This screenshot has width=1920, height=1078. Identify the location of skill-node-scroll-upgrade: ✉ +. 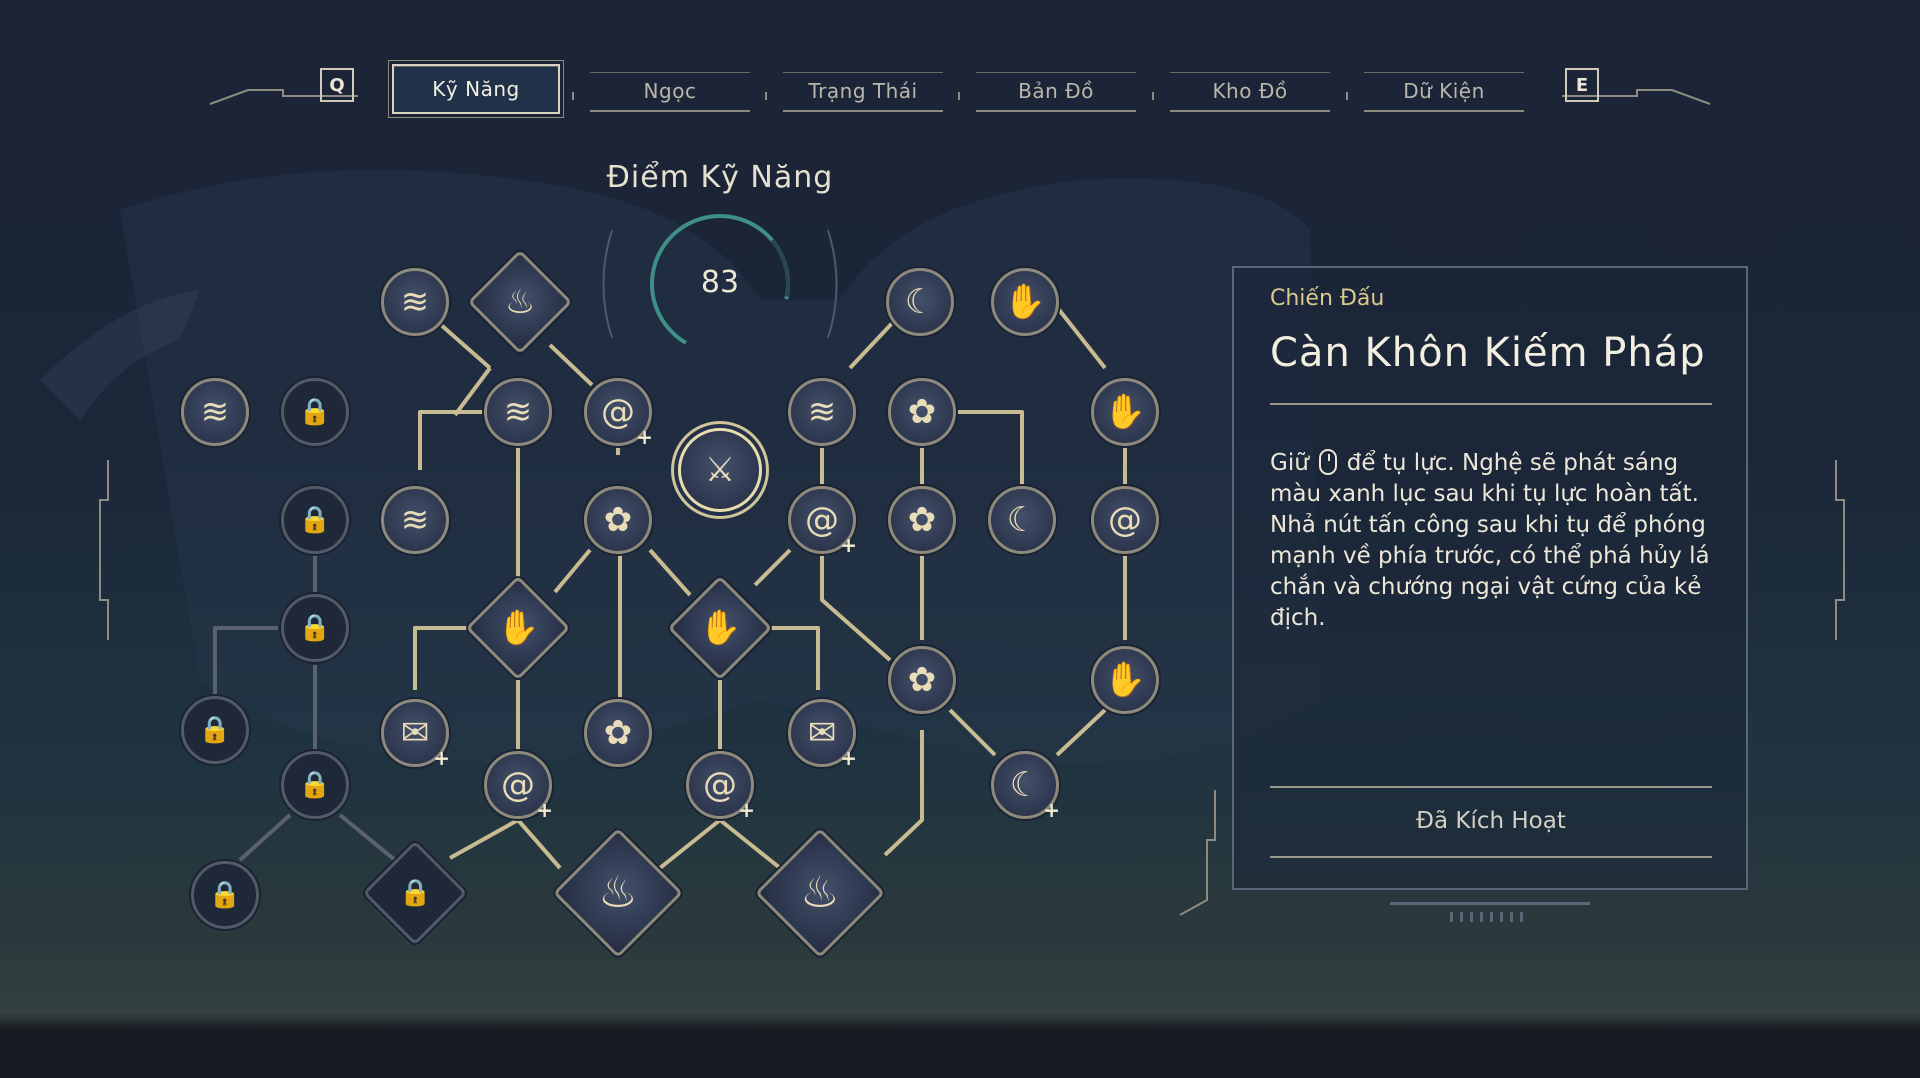
(415, 734).